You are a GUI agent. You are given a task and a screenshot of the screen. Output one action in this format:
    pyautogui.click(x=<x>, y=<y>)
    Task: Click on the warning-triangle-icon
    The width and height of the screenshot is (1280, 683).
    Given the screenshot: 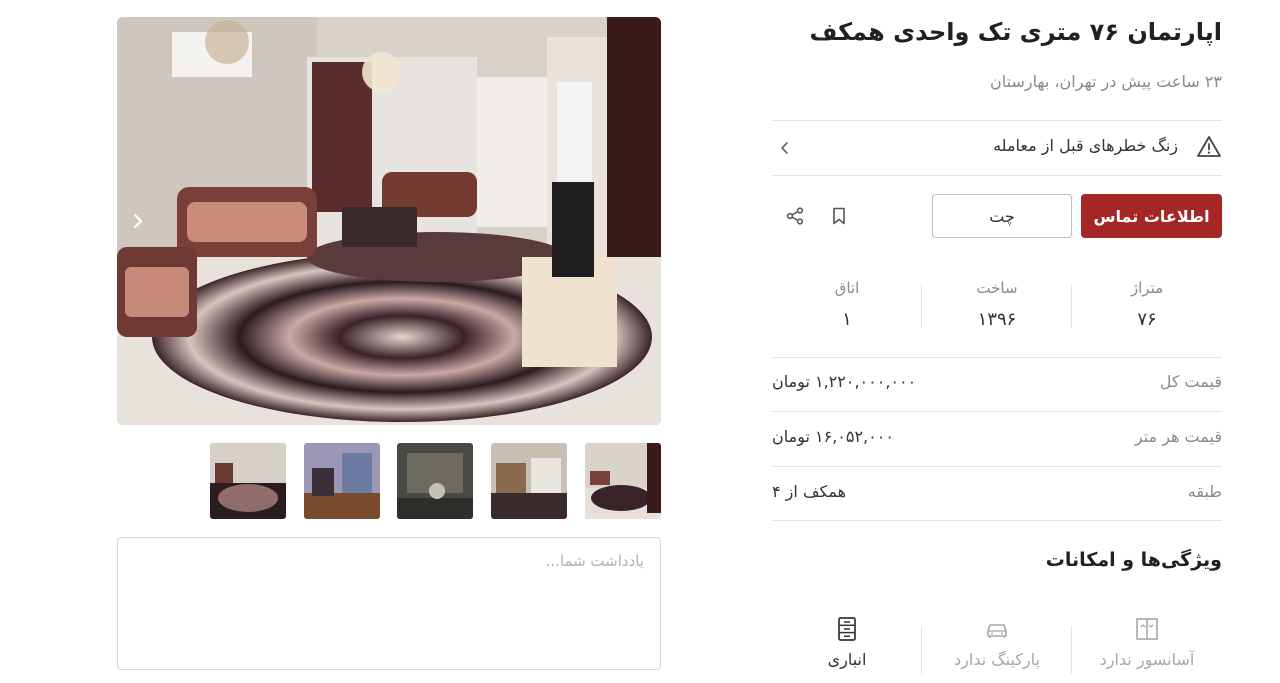 What is the action you would take?
    pyautogui.click(x=1209, y=146)
    